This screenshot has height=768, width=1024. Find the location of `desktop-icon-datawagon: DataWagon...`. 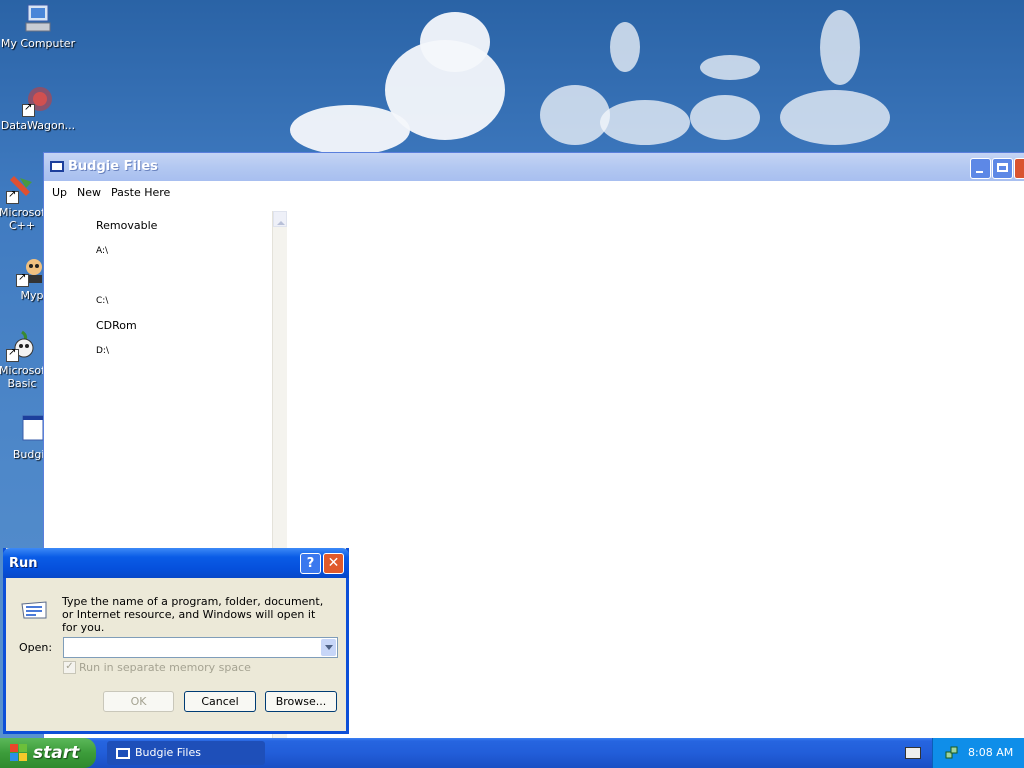

desktop-icon-datawagon: DataWagon... is located at coordinates (39, 108).